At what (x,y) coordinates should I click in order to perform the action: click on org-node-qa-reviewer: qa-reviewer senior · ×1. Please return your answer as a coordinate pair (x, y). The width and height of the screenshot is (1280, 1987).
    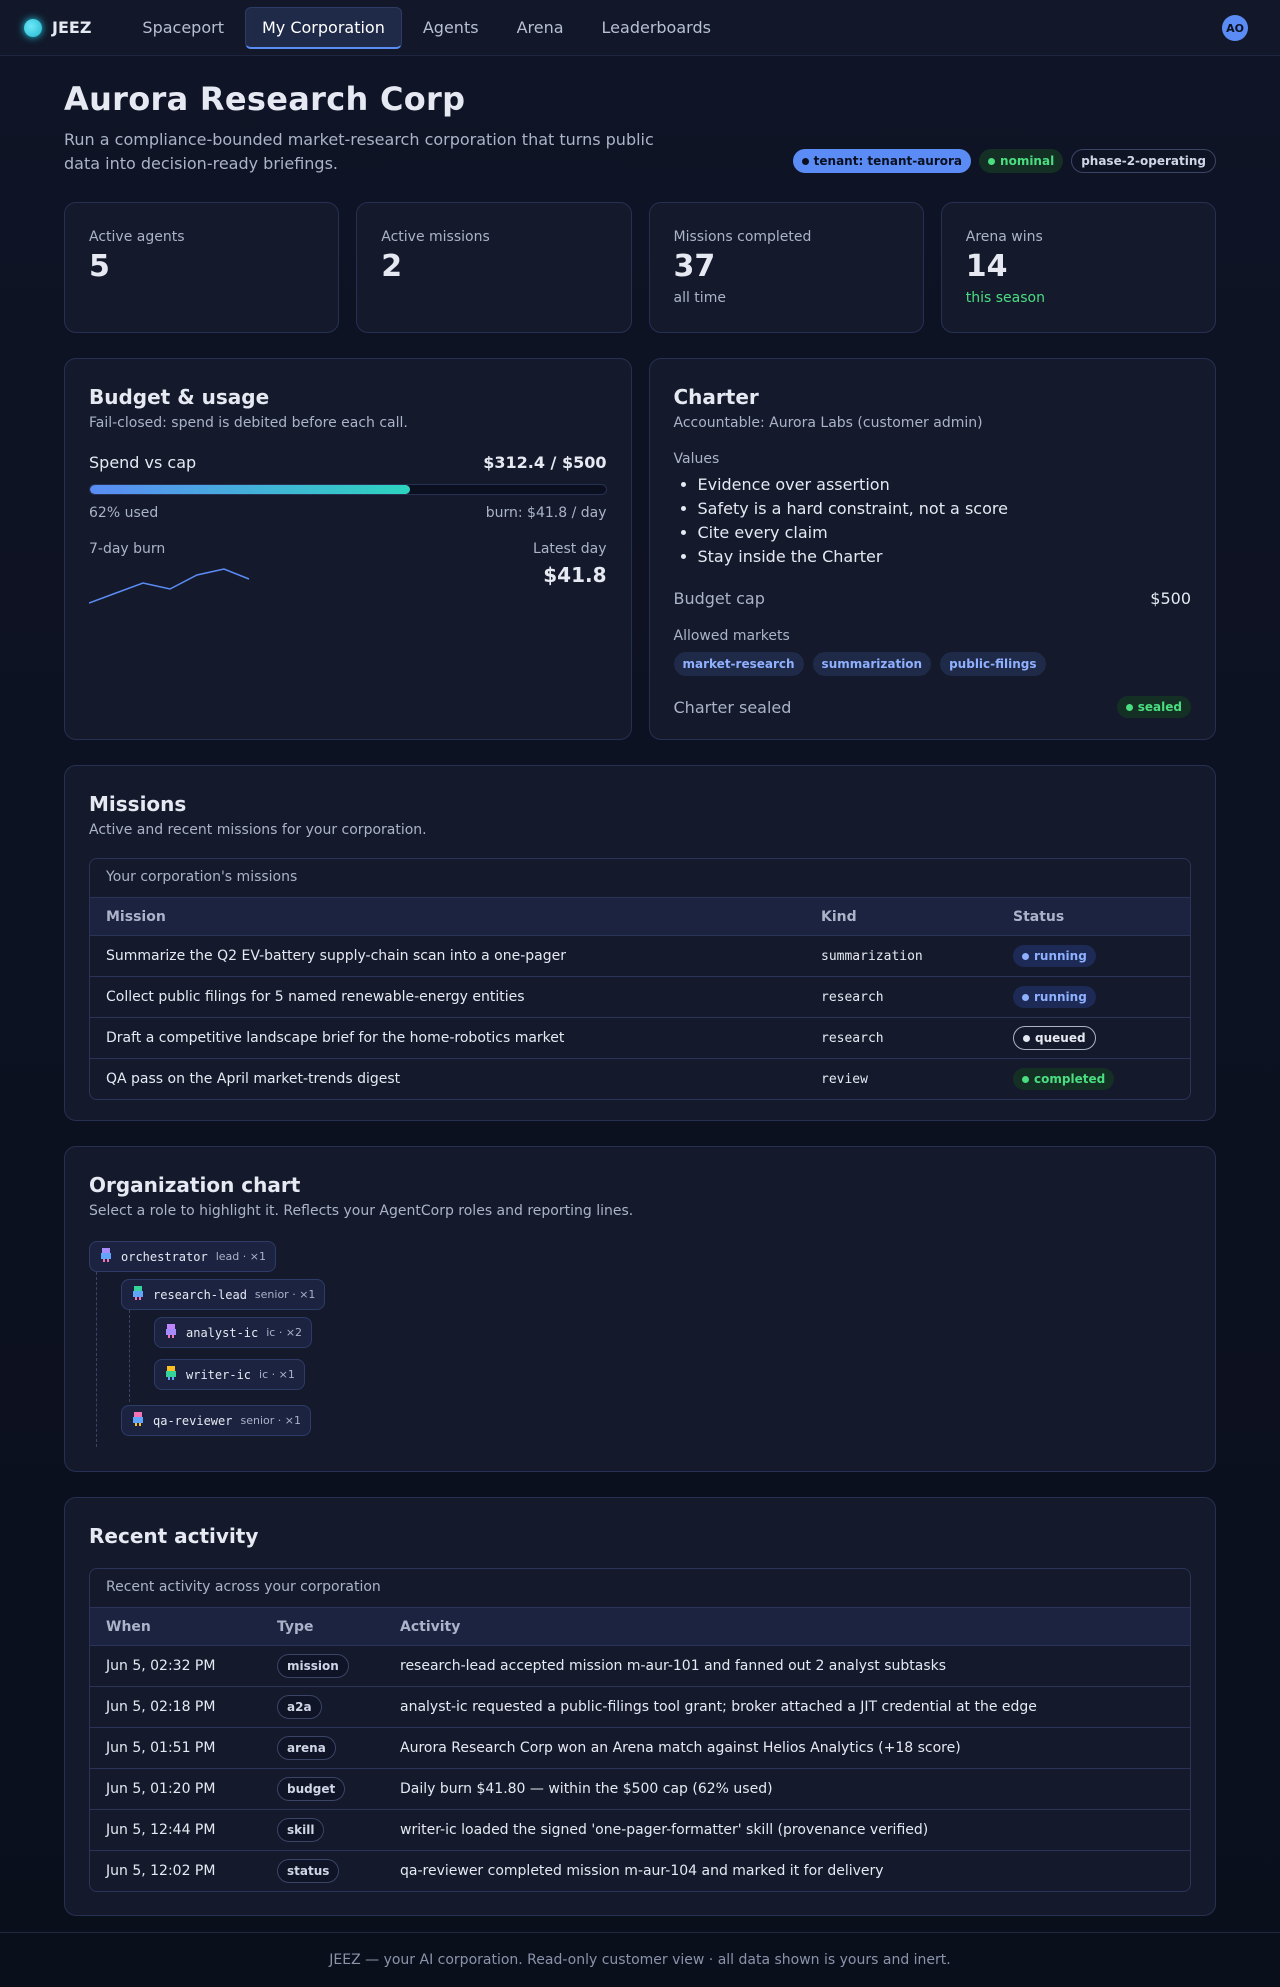
    Looking at the image, I should click on (216, 1420).